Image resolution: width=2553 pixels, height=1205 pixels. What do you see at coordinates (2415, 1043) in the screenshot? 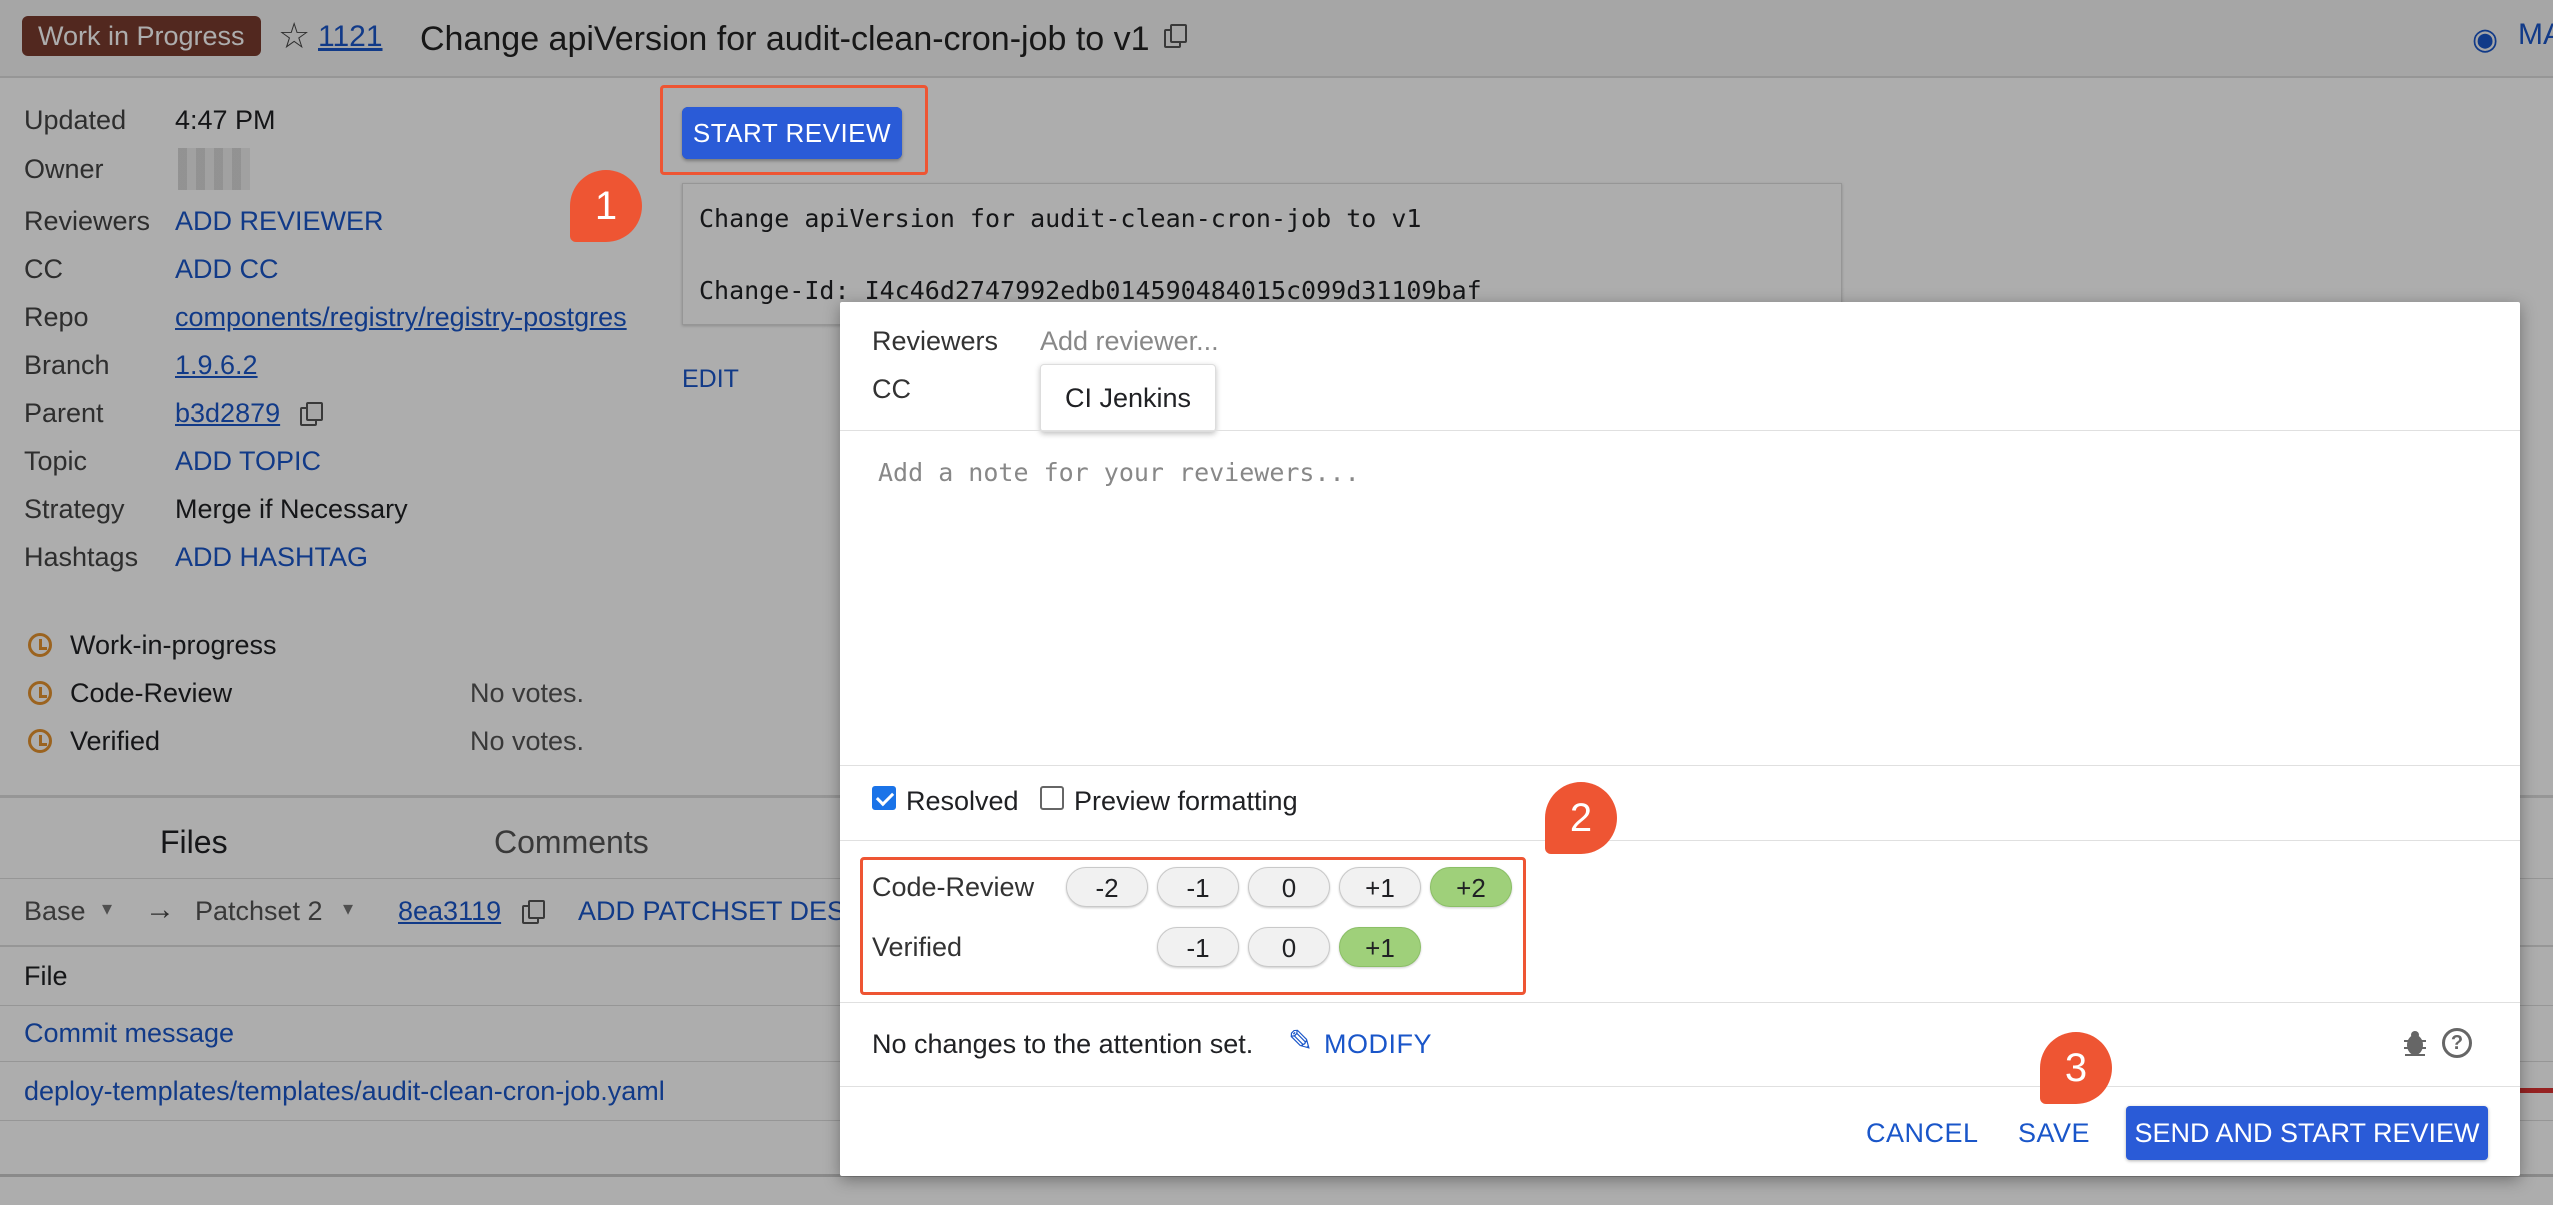
I see `bug-icon` at bounding box center [2415, 1043].